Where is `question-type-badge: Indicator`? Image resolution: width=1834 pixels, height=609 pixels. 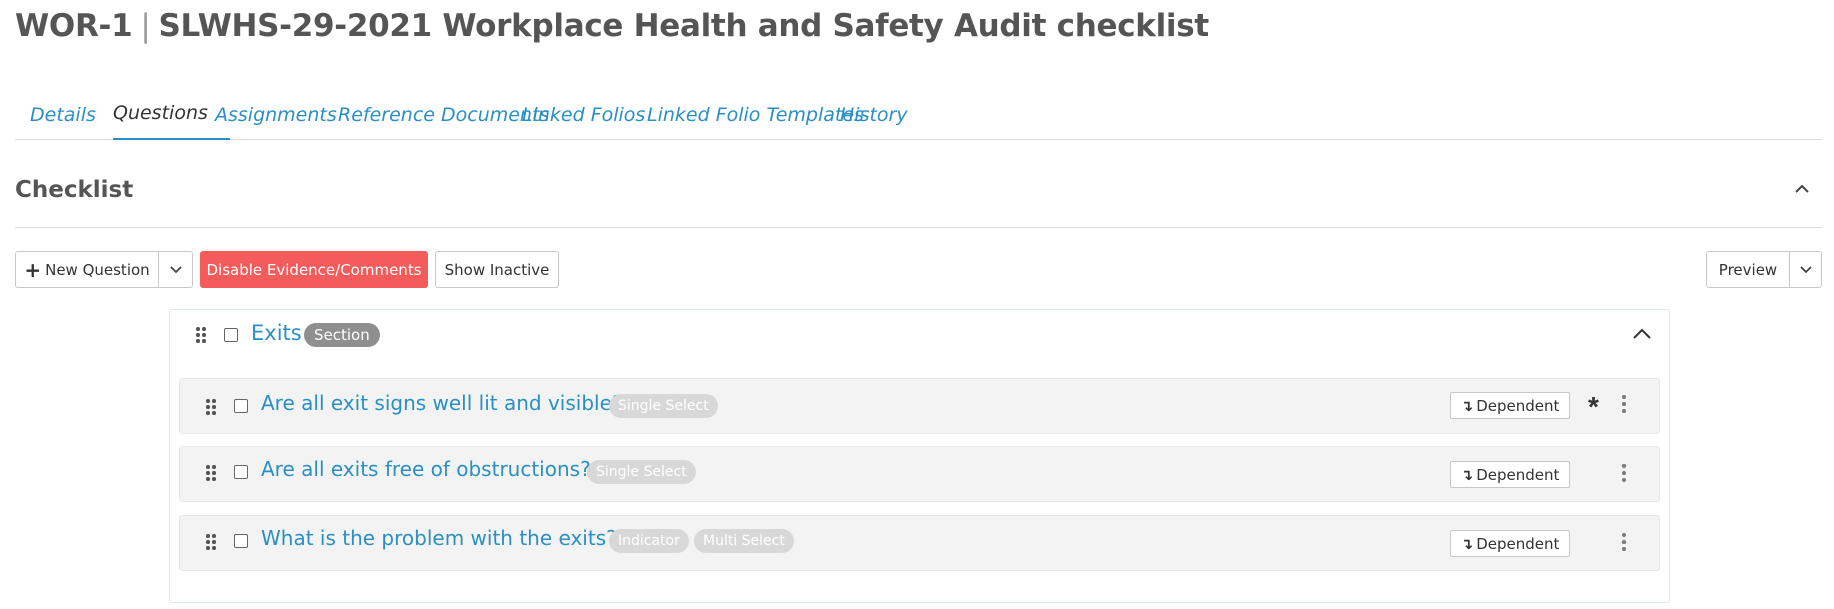 question-type-badge: Indicator is located at coordinates (649, 541).